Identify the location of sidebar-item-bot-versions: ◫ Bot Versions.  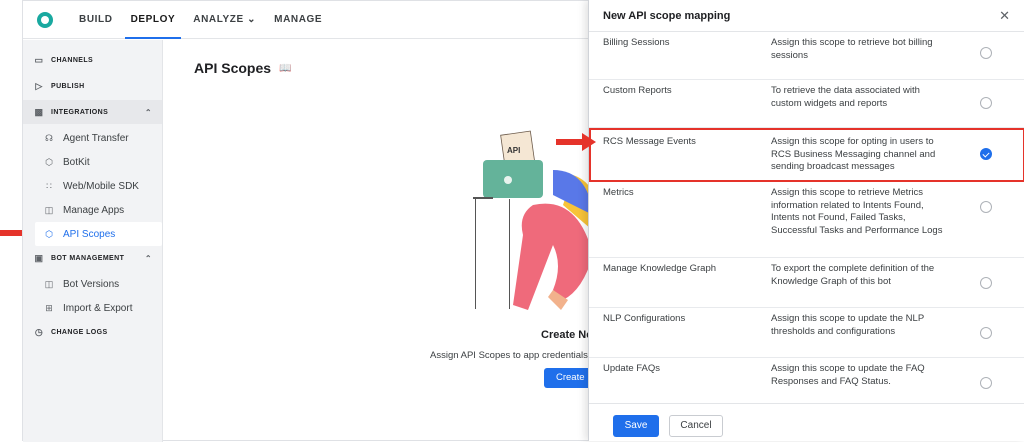
(92, 284).